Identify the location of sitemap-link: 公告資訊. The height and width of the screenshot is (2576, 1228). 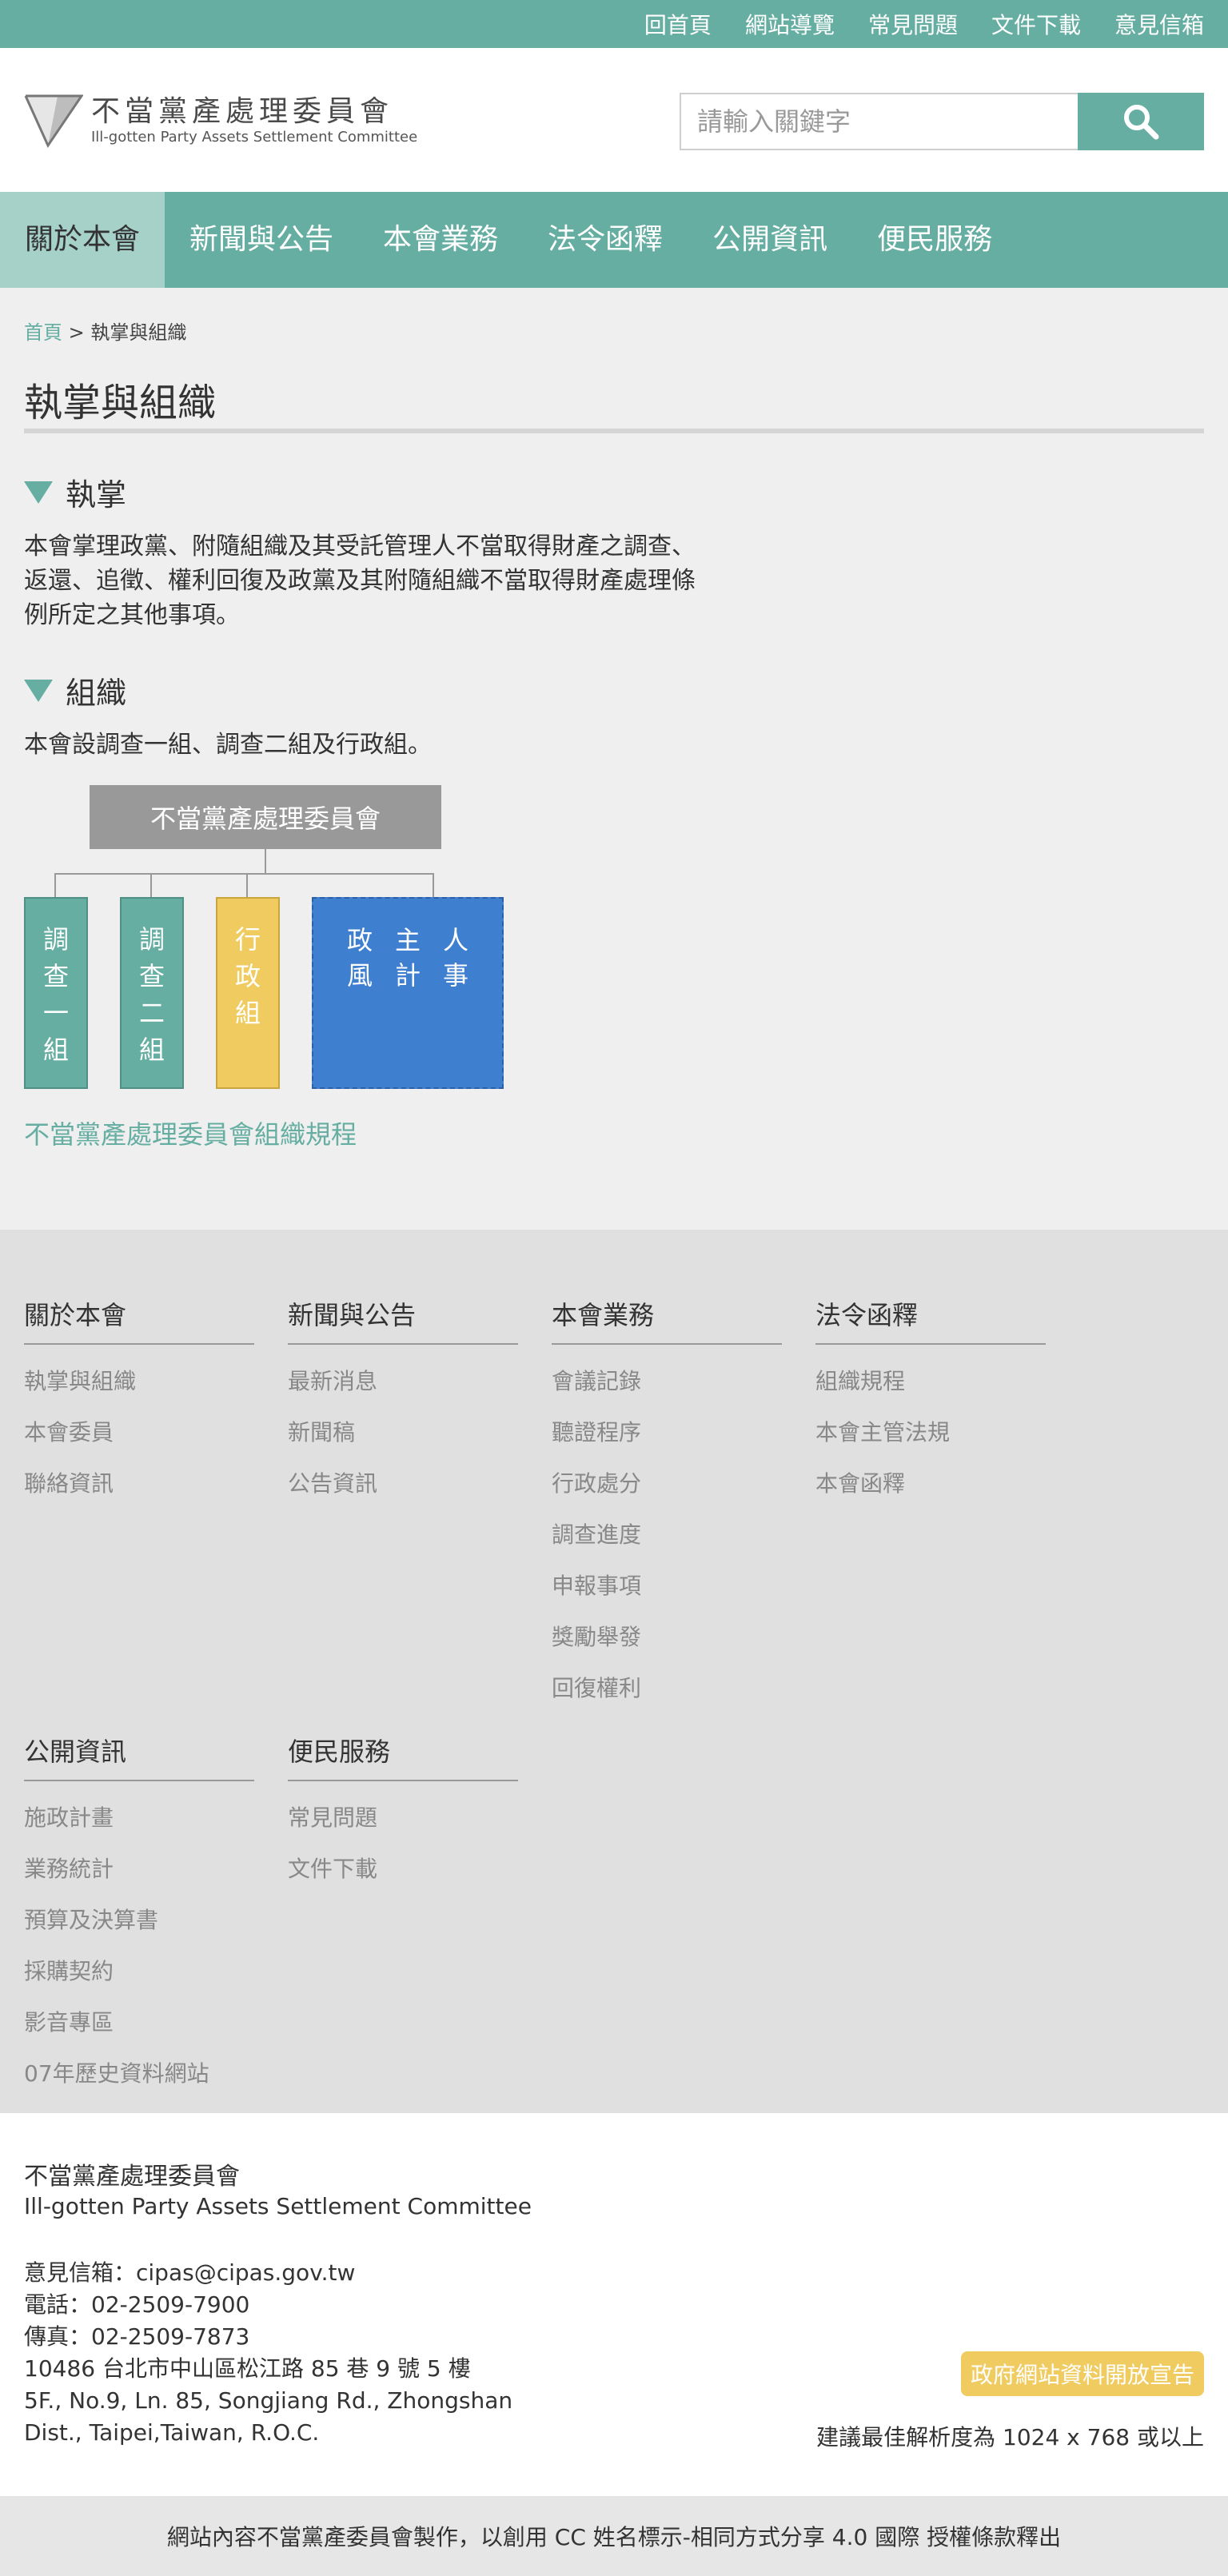
(403, 1484).